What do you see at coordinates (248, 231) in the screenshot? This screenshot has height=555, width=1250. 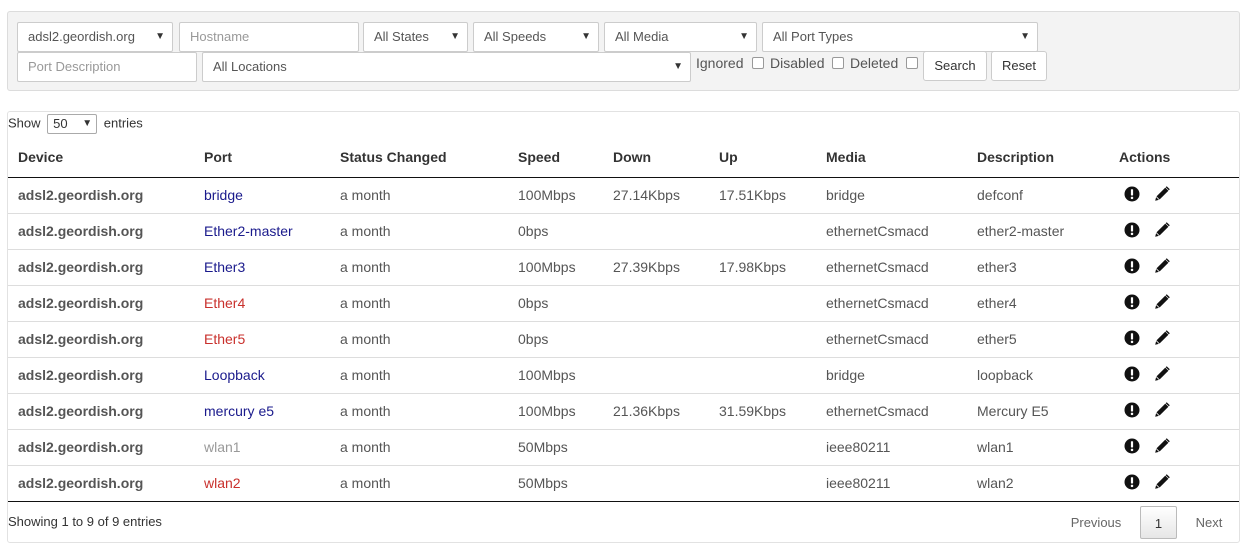 I see `port-link: Ether2-master` at bounding box center [248, 231].